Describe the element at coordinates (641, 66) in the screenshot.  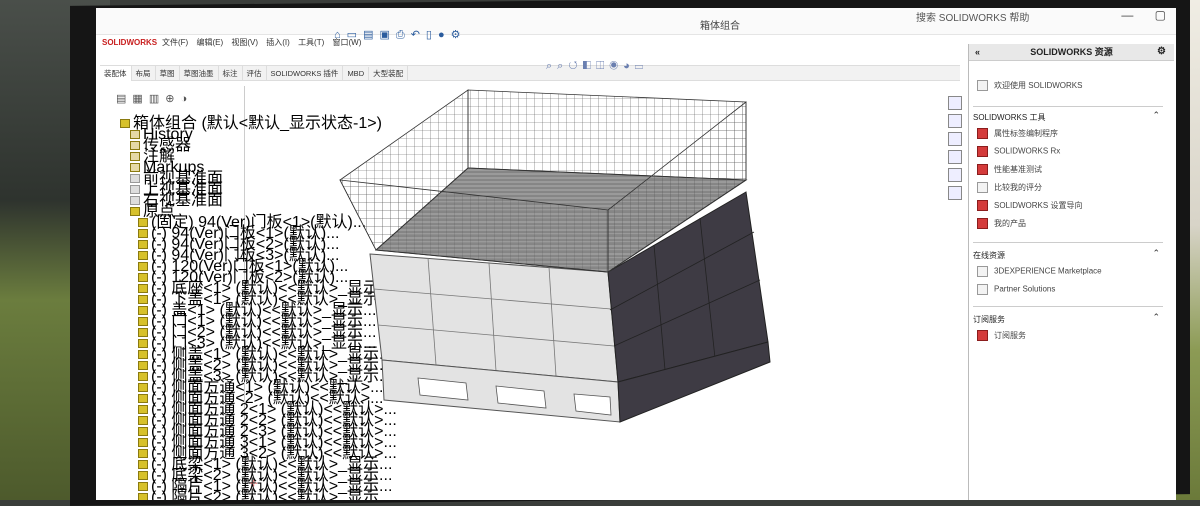
I see `scene-icon: ▭` at that location.